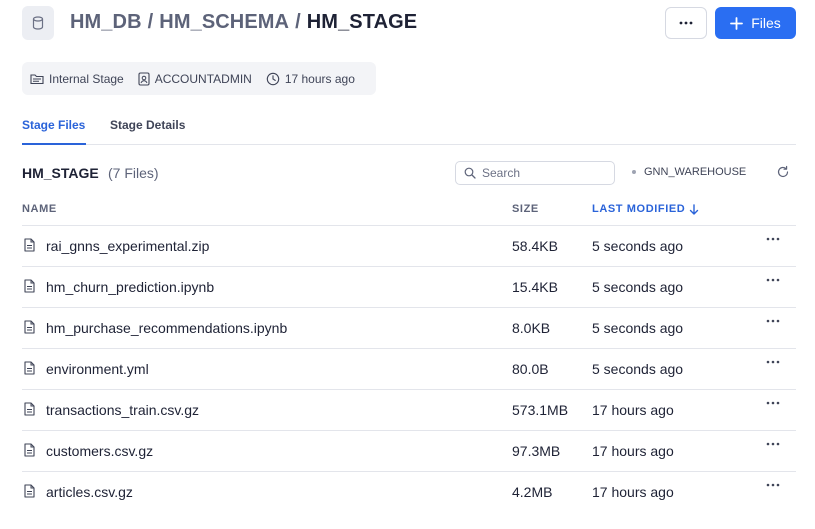  What do you see at coordinates (273, 78) in the screenshot?
I see `clock-icon` at bounding box center [273, 78].